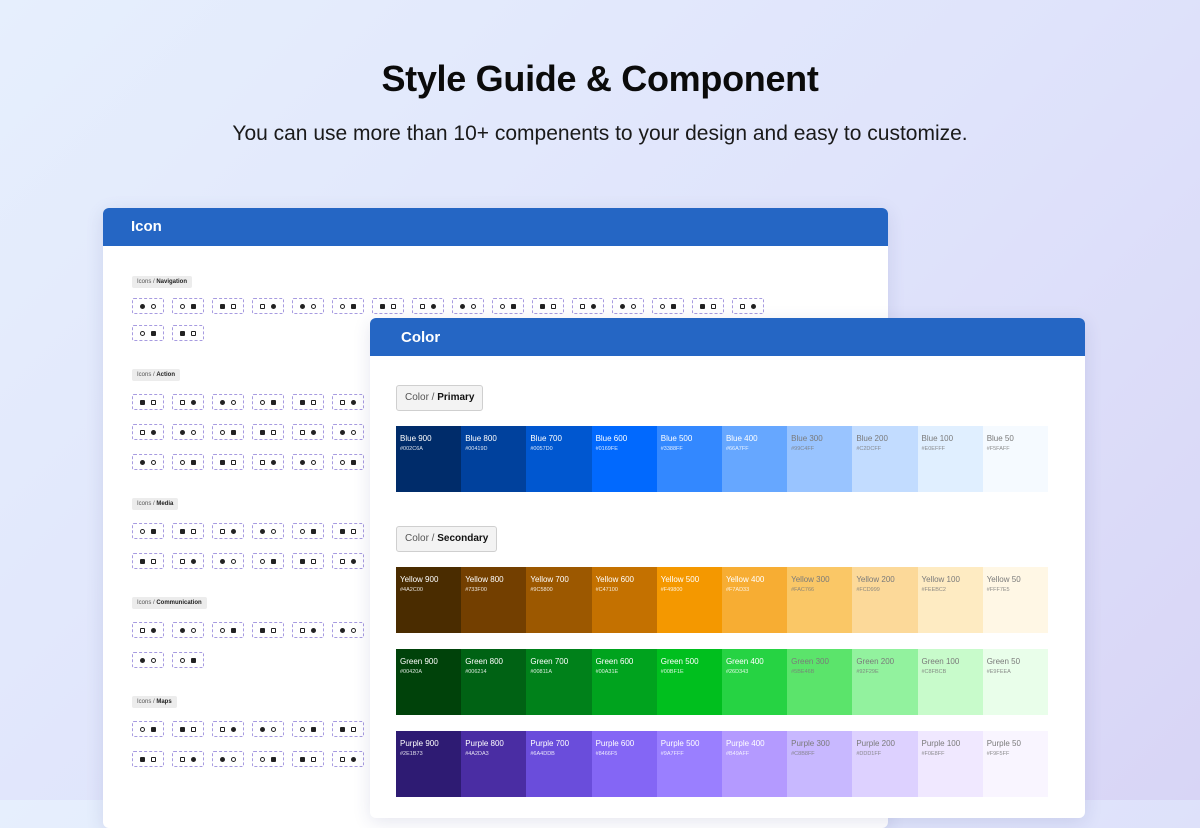 The height and width of the screenshot is (828, 1200). Describe the element at coordinates (1015, 600) in the screenshot. I see `color-swatch: Yellow 50 #FFF7E5` at that location.